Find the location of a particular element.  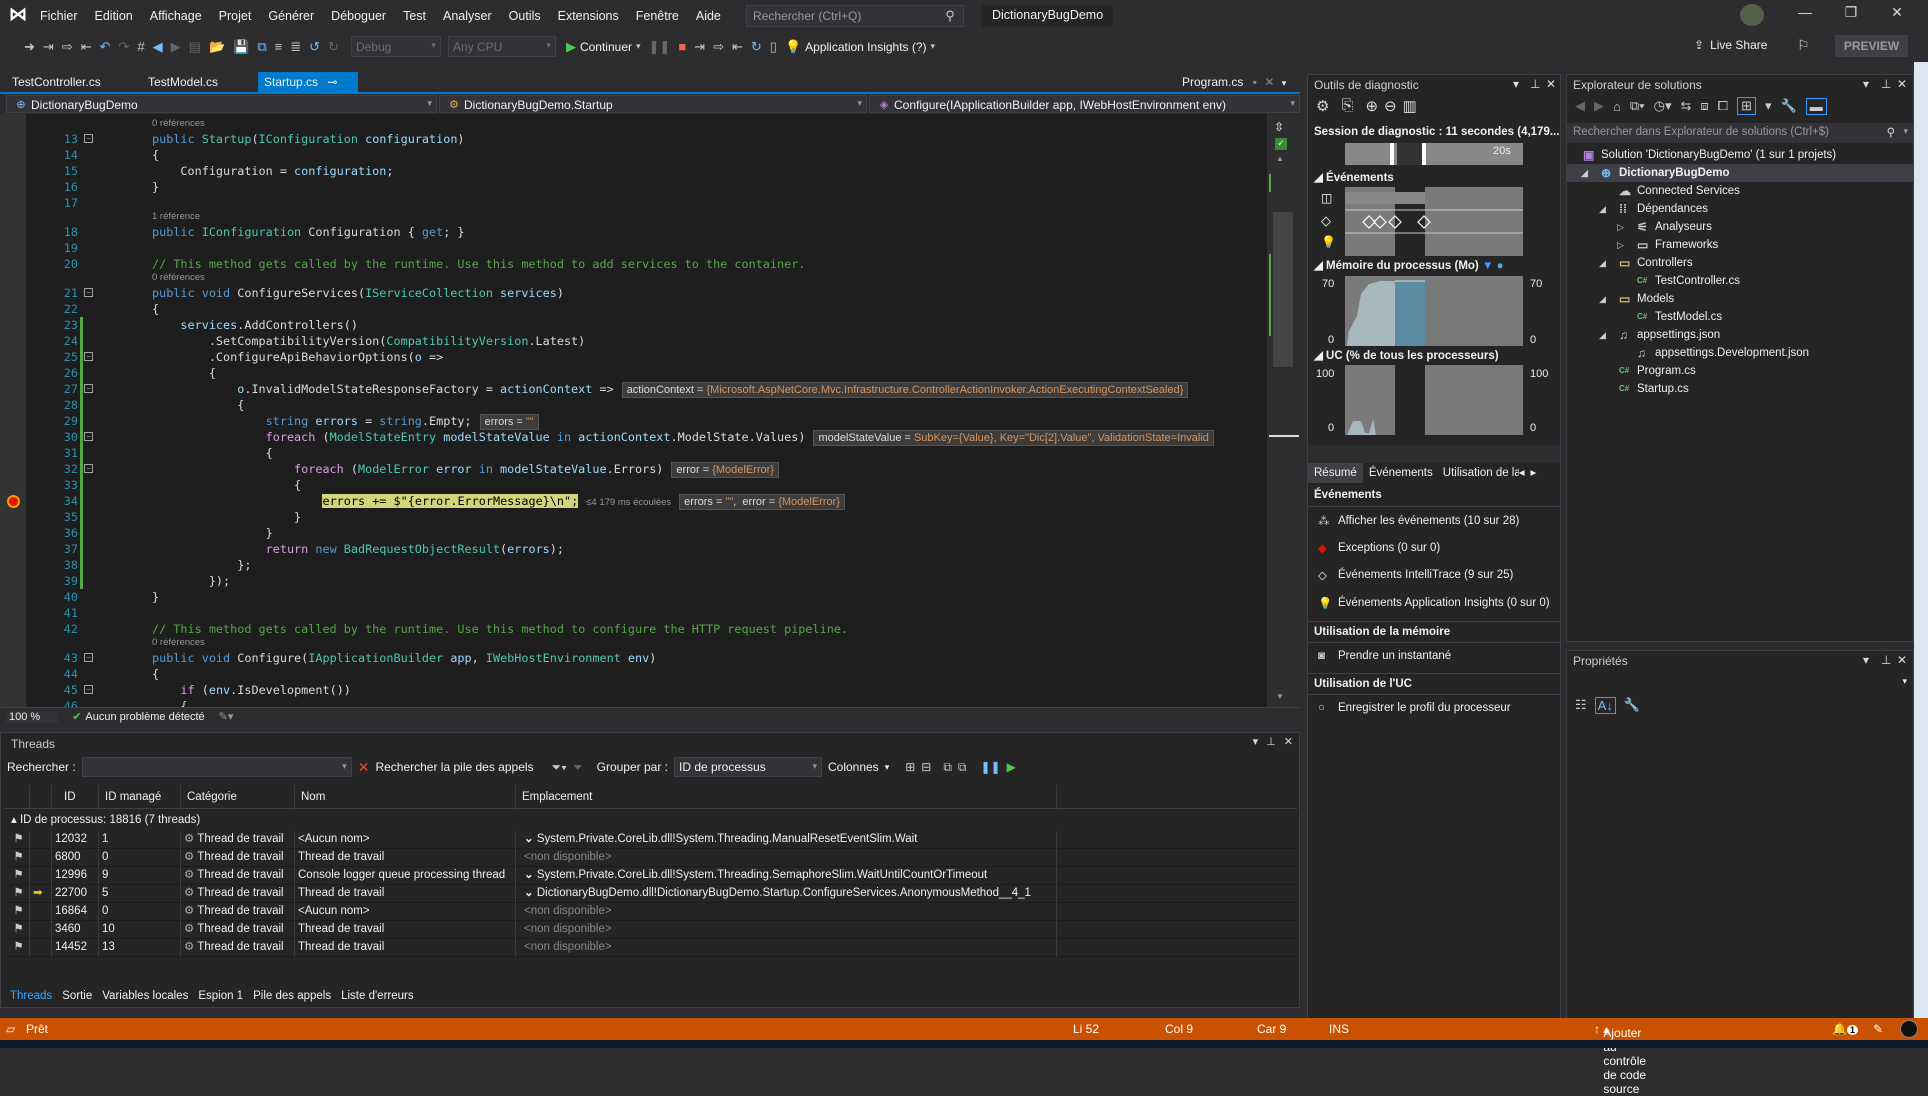

properties-wrench-icon: 🔧 is located at coordinates (1789, 106).